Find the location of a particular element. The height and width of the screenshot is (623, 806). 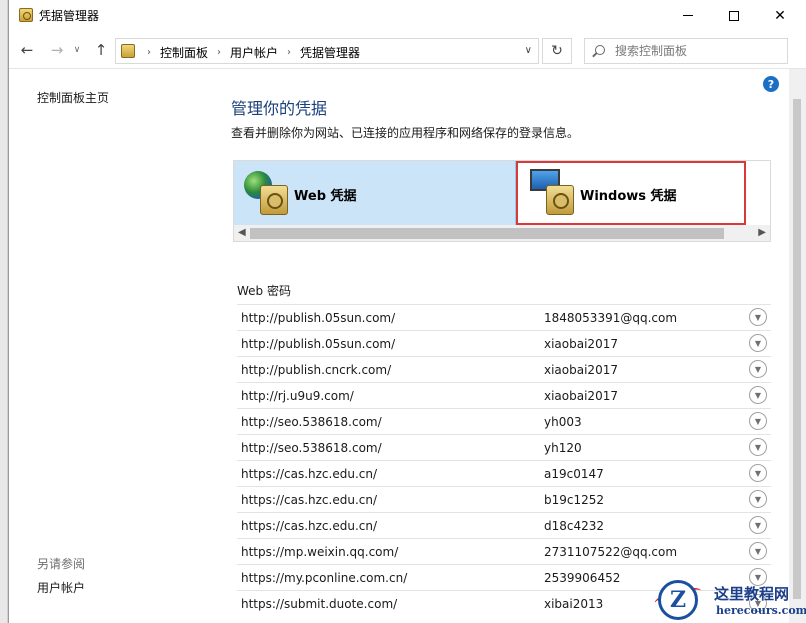

minimize-button is located at coordinates (688, 15).